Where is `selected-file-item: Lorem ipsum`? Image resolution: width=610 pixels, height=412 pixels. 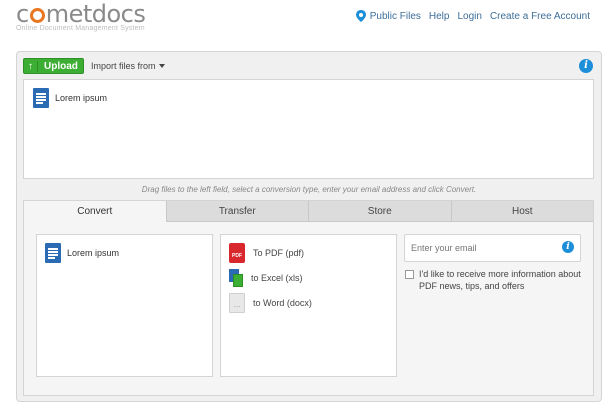 selected-file-item: Lorem ipsum is located at coordinates (82, 253).